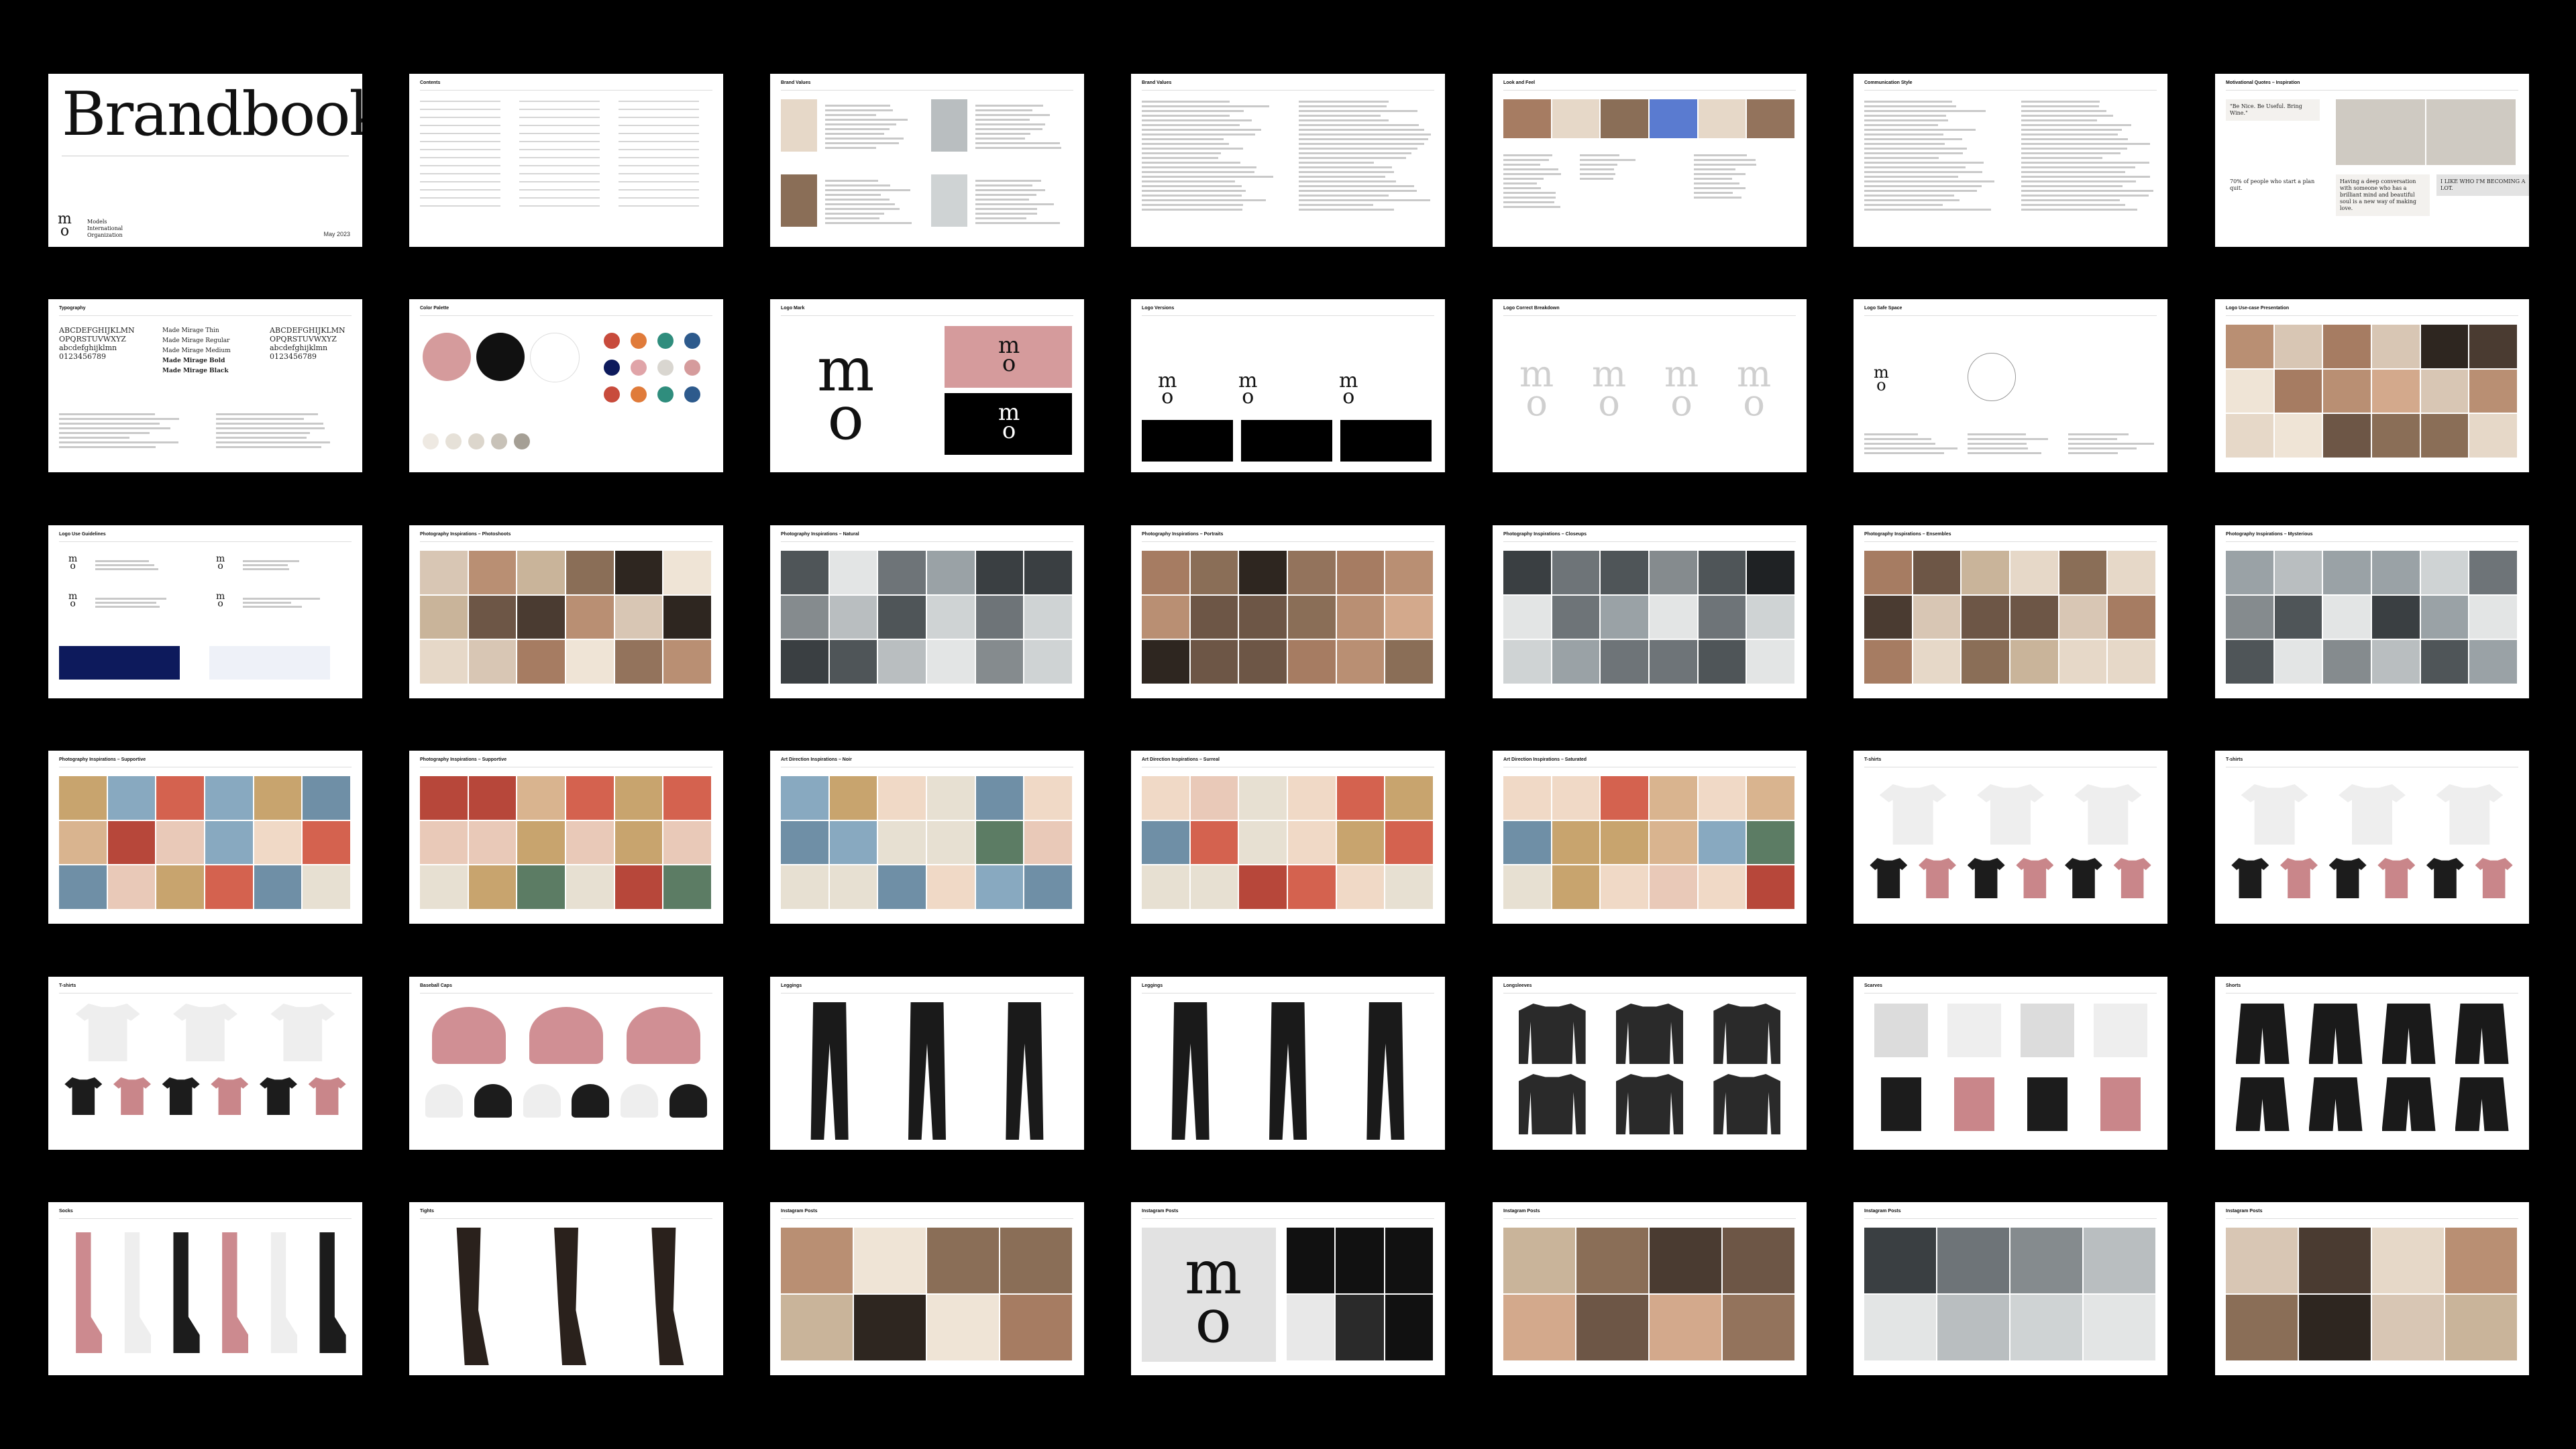 The image size is (2576, 1449). Describe the element at coordinates (2273, 185) in the screenshot. I see `quote-card: 70% of people who start a plan quit.` at that location.